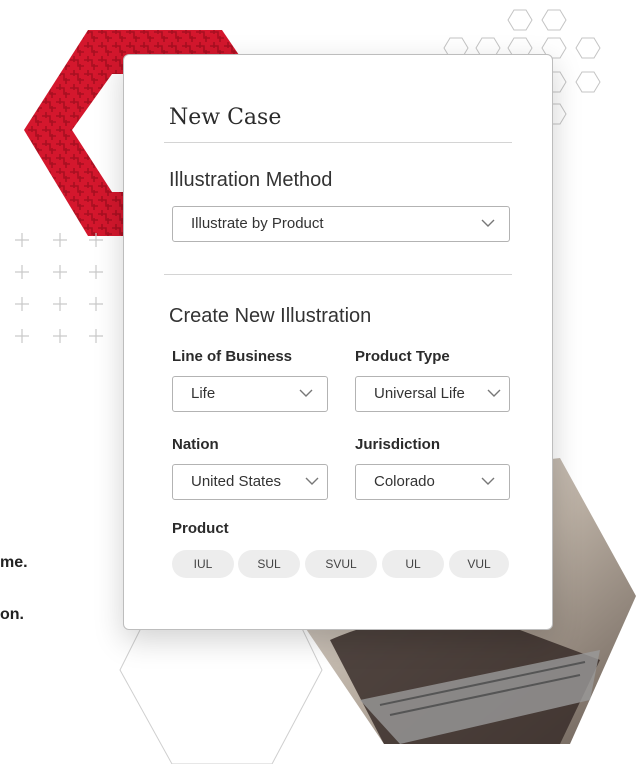  What do you see at coordinates (479, 564) in the screenshot?
I see `product-chip-vul: VUL` at bounding box center [479, 564].